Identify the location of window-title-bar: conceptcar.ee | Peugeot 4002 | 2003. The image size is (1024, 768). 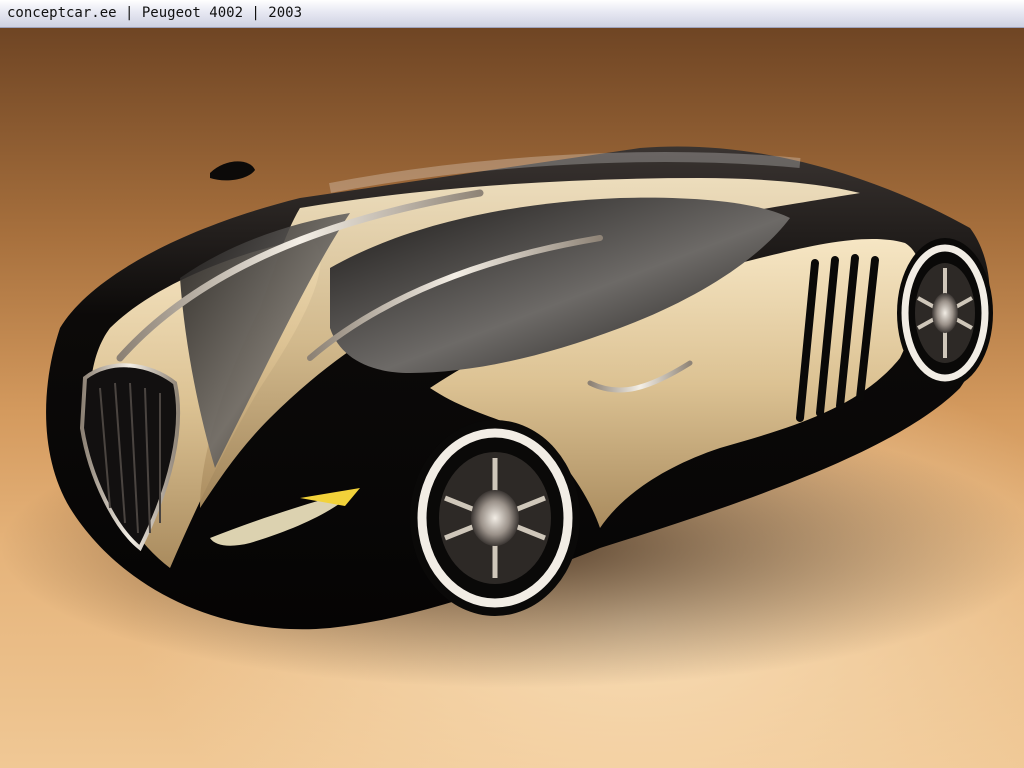
(512, 14).